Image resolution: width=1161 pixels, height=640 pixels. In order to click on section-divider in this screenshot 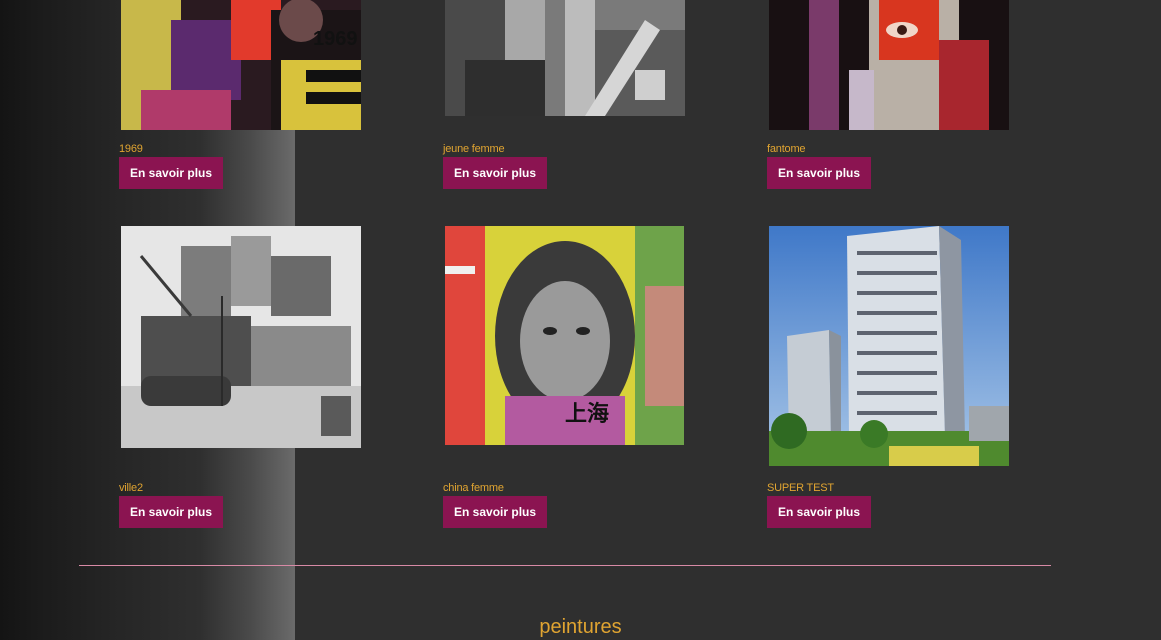, I will do `click(565, 565)`.